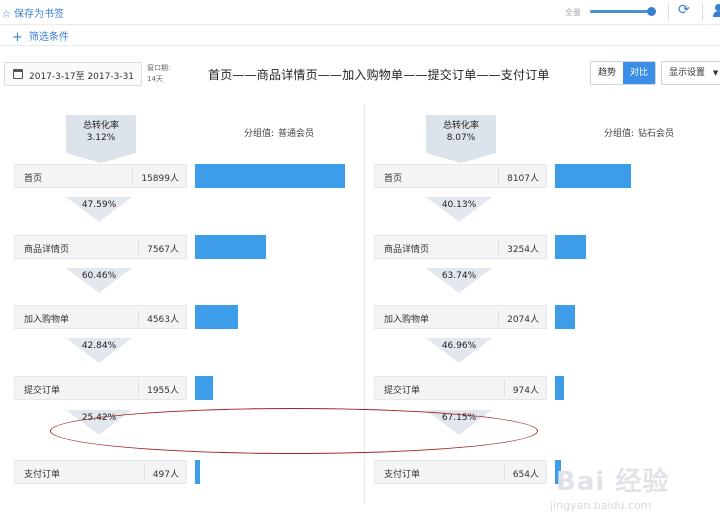 This screenshot has width=720, height=523. Describe the element at coordinates (99, 346) in the screenshot. I see `step-conversion-rate: 42.84%` at that location.